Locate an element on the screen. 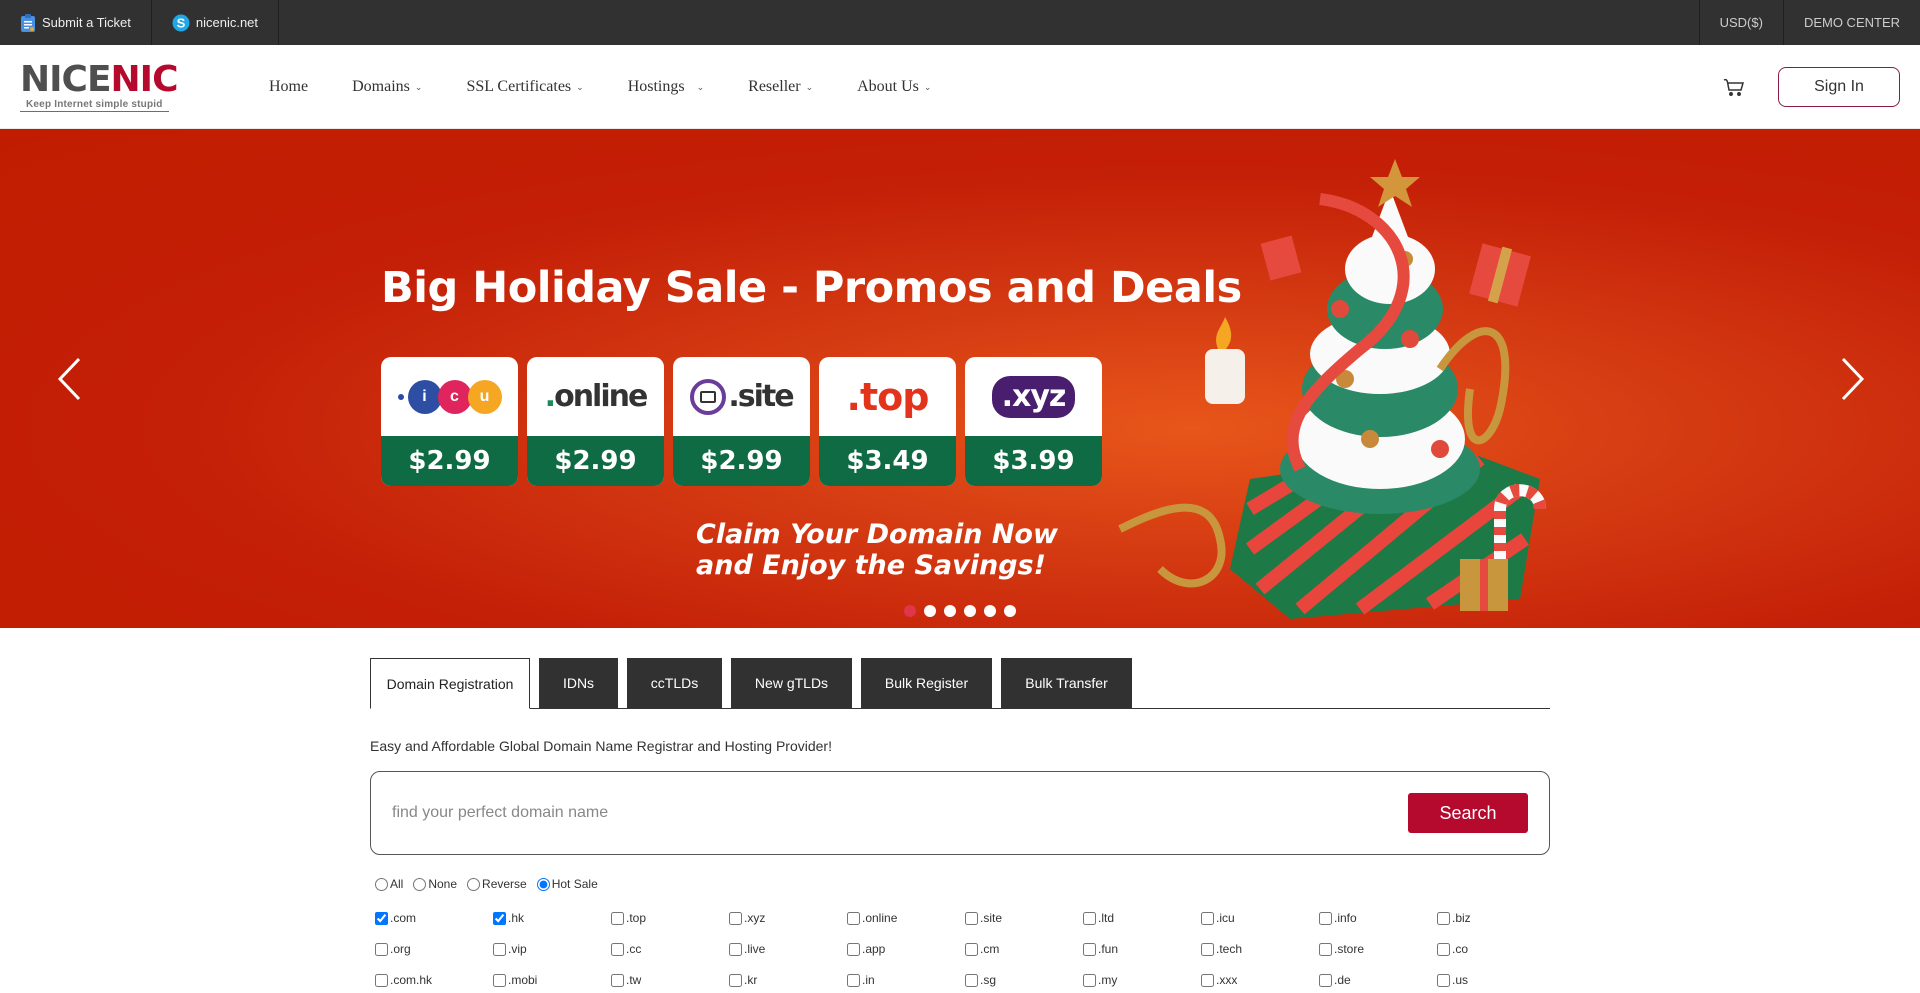 This screenshot has width=1920, height=993. tld-option: .hk is located at coordinates (552, 918).